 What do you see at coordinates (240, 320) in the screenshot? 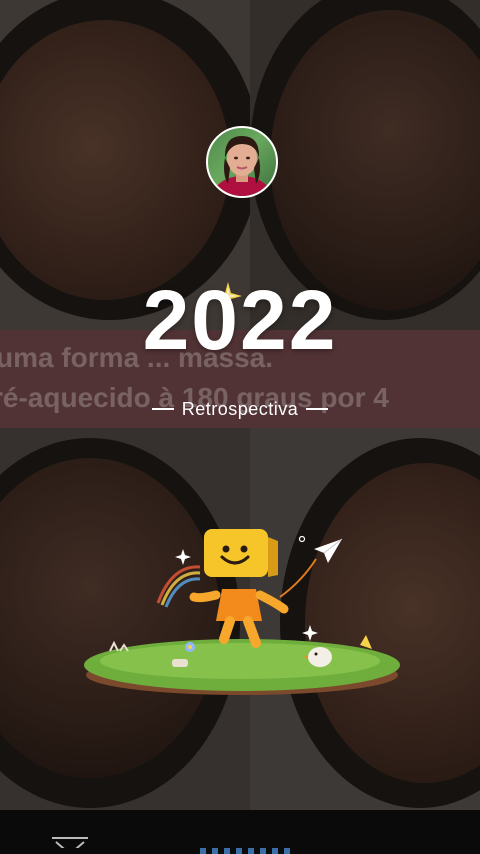
I see `year-title: 2022` at bounding box center [240, 320].